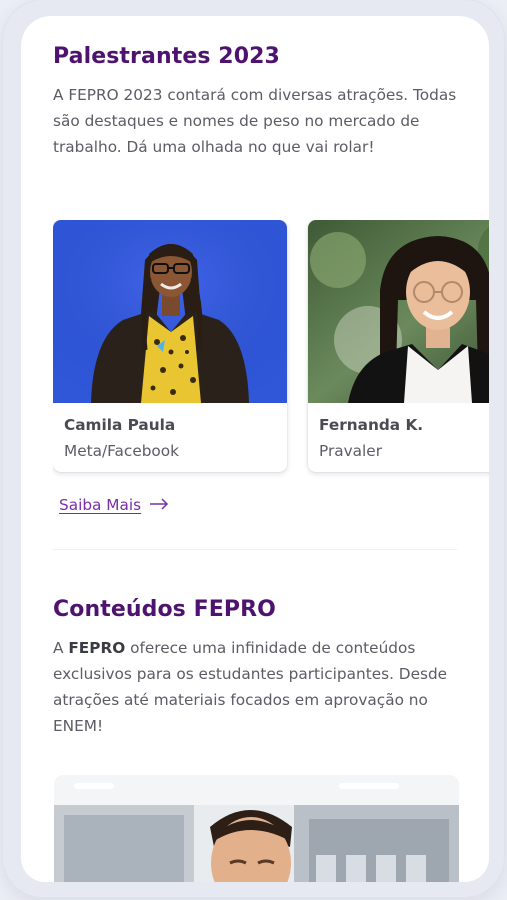 This screenshot has height=900, width=507. I want to click on speaker-organization: Pravaler, so click(350, 451).